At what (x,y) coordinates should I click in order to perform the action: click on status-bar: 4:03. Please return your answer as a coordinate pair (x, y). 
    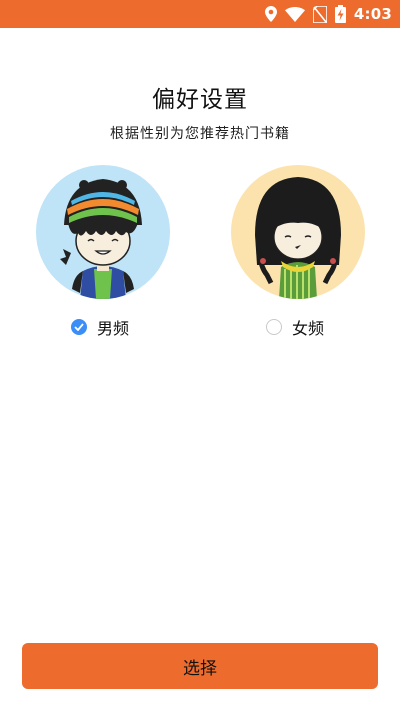
    Looking at the image, I should click on (200, 14).